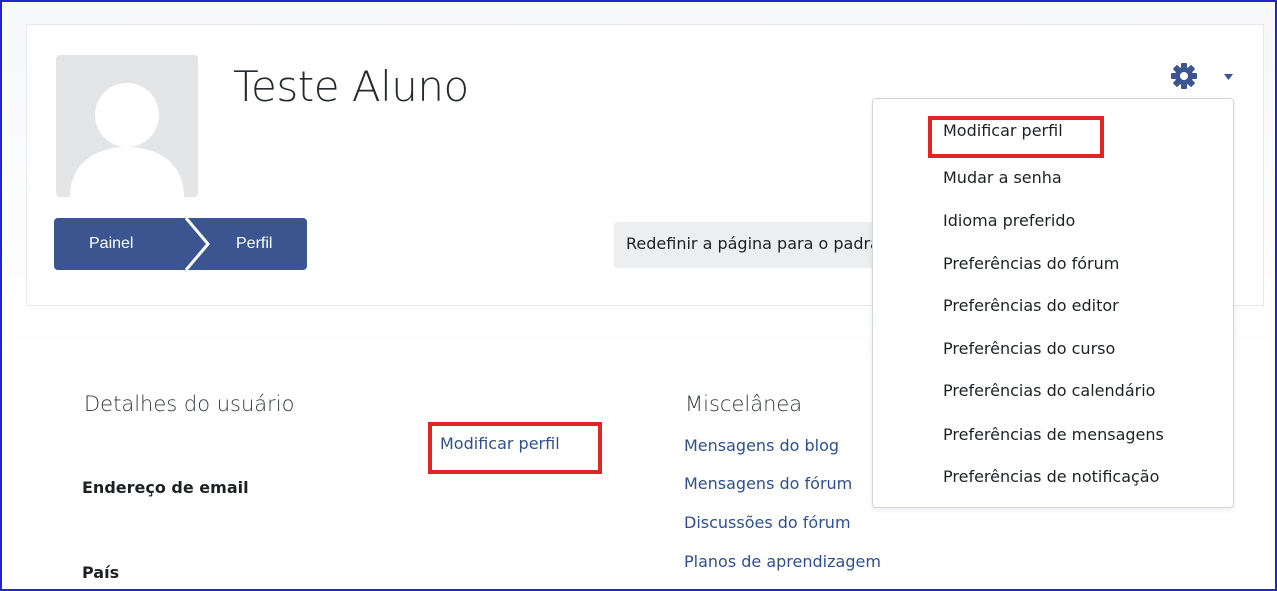  I want to click on default-user-icon, so click(127, 126).